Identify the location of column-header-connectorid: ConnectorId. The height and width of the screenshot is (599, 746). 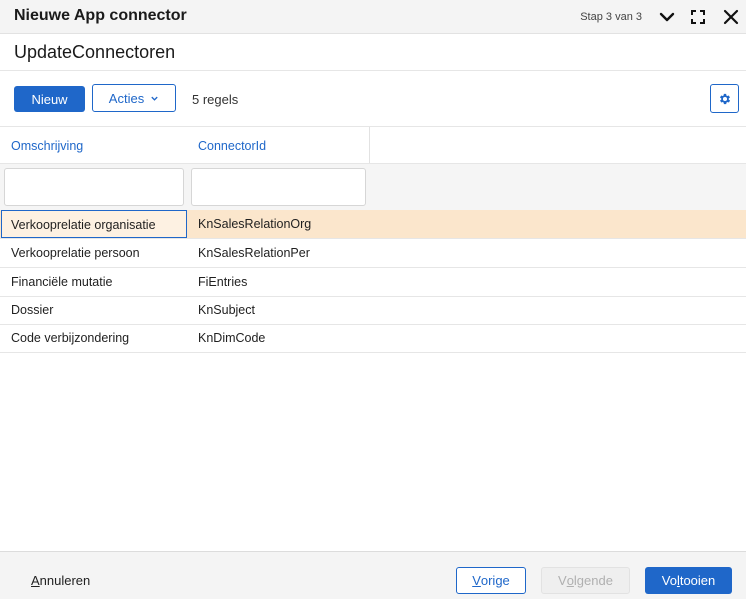
(232, 146).